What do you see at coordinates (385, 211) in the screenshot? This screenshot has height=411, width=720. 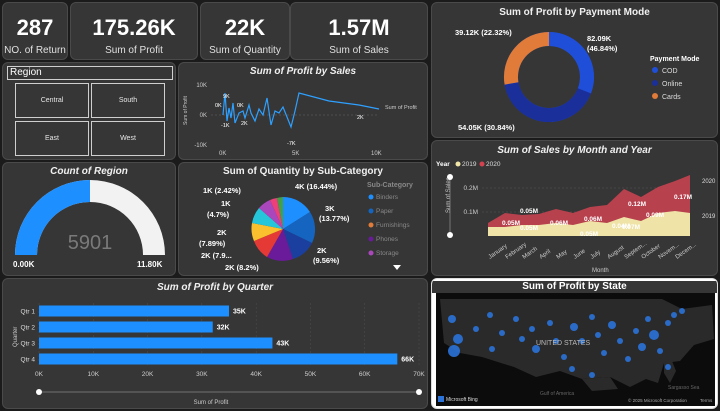 I see `legend-entry: Paper` at bounding box center [385, 211].